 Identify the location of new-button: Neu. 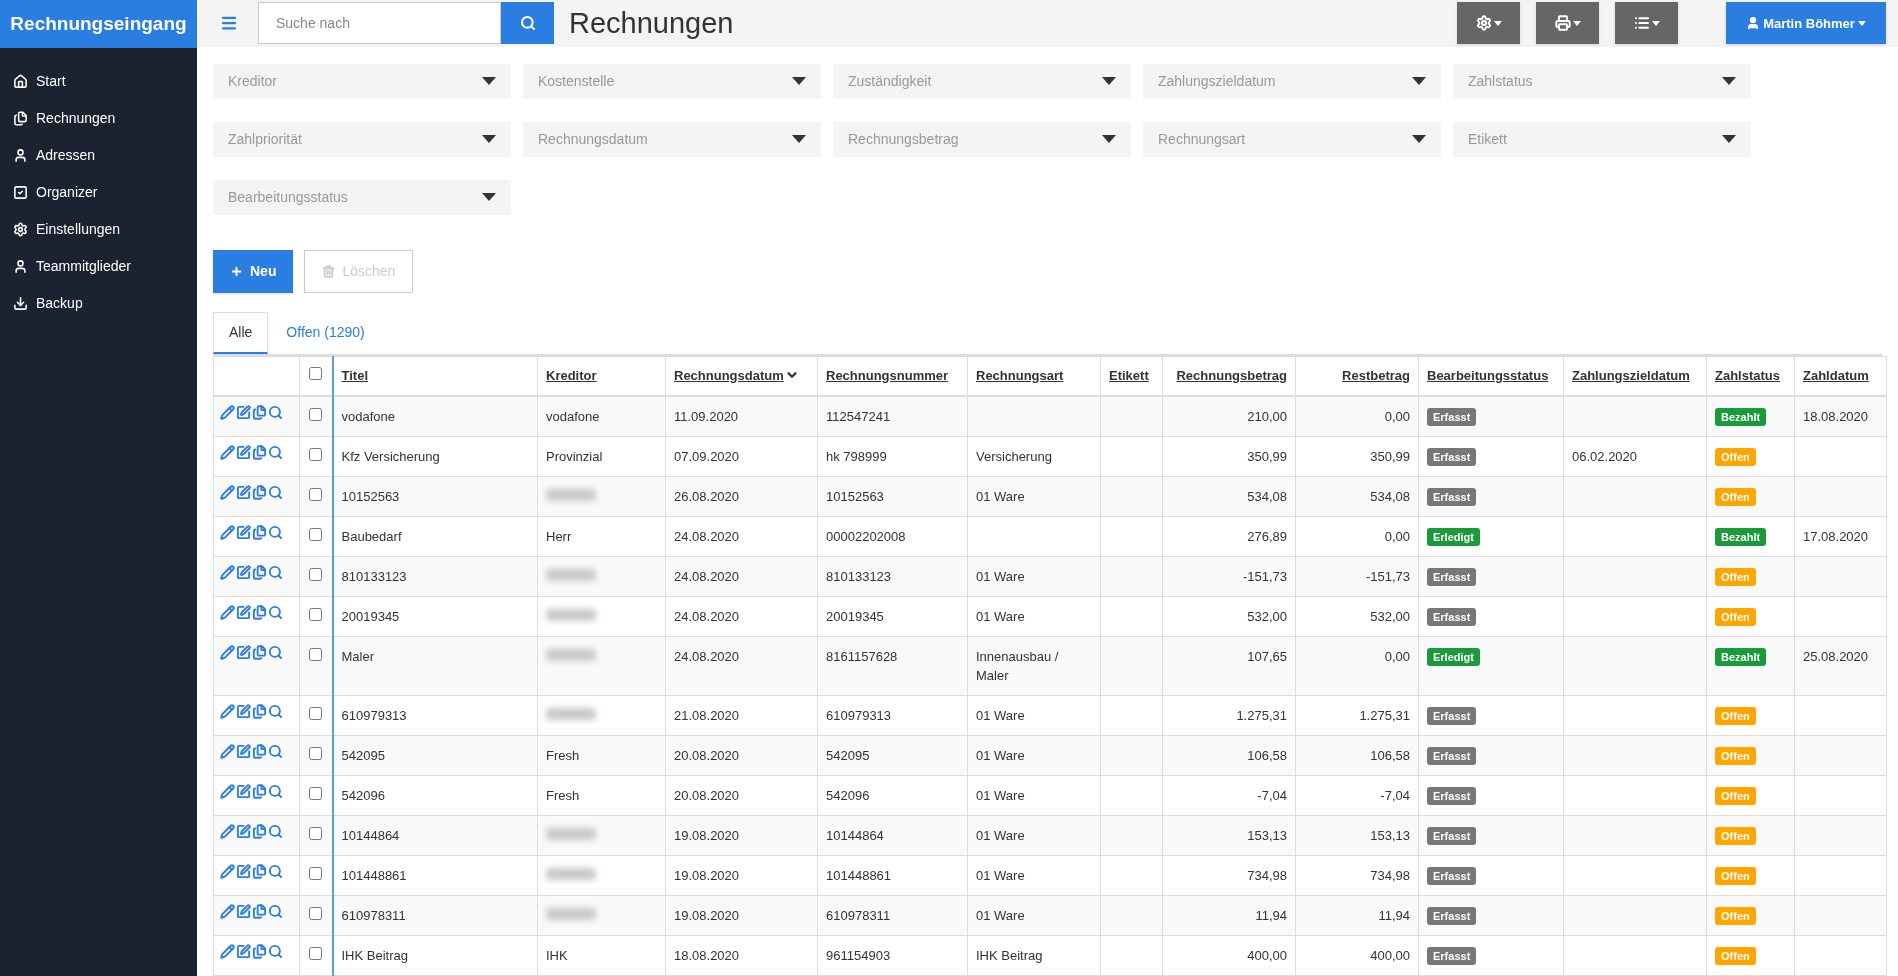
(253, 271).